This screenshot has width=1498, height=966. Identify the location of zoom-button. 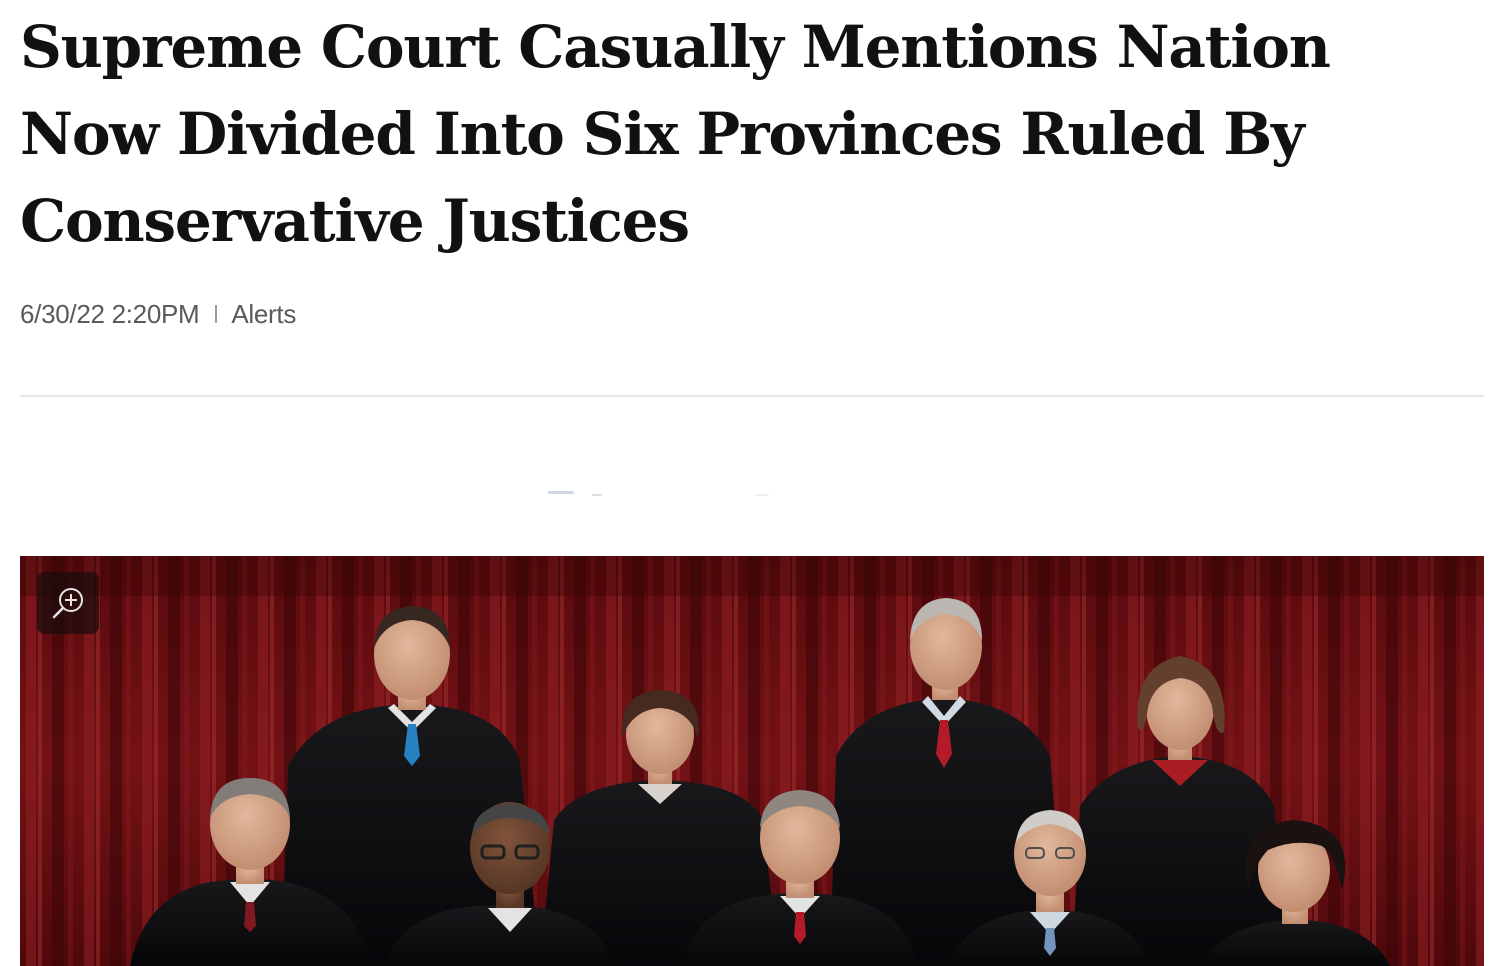
(68, 603).